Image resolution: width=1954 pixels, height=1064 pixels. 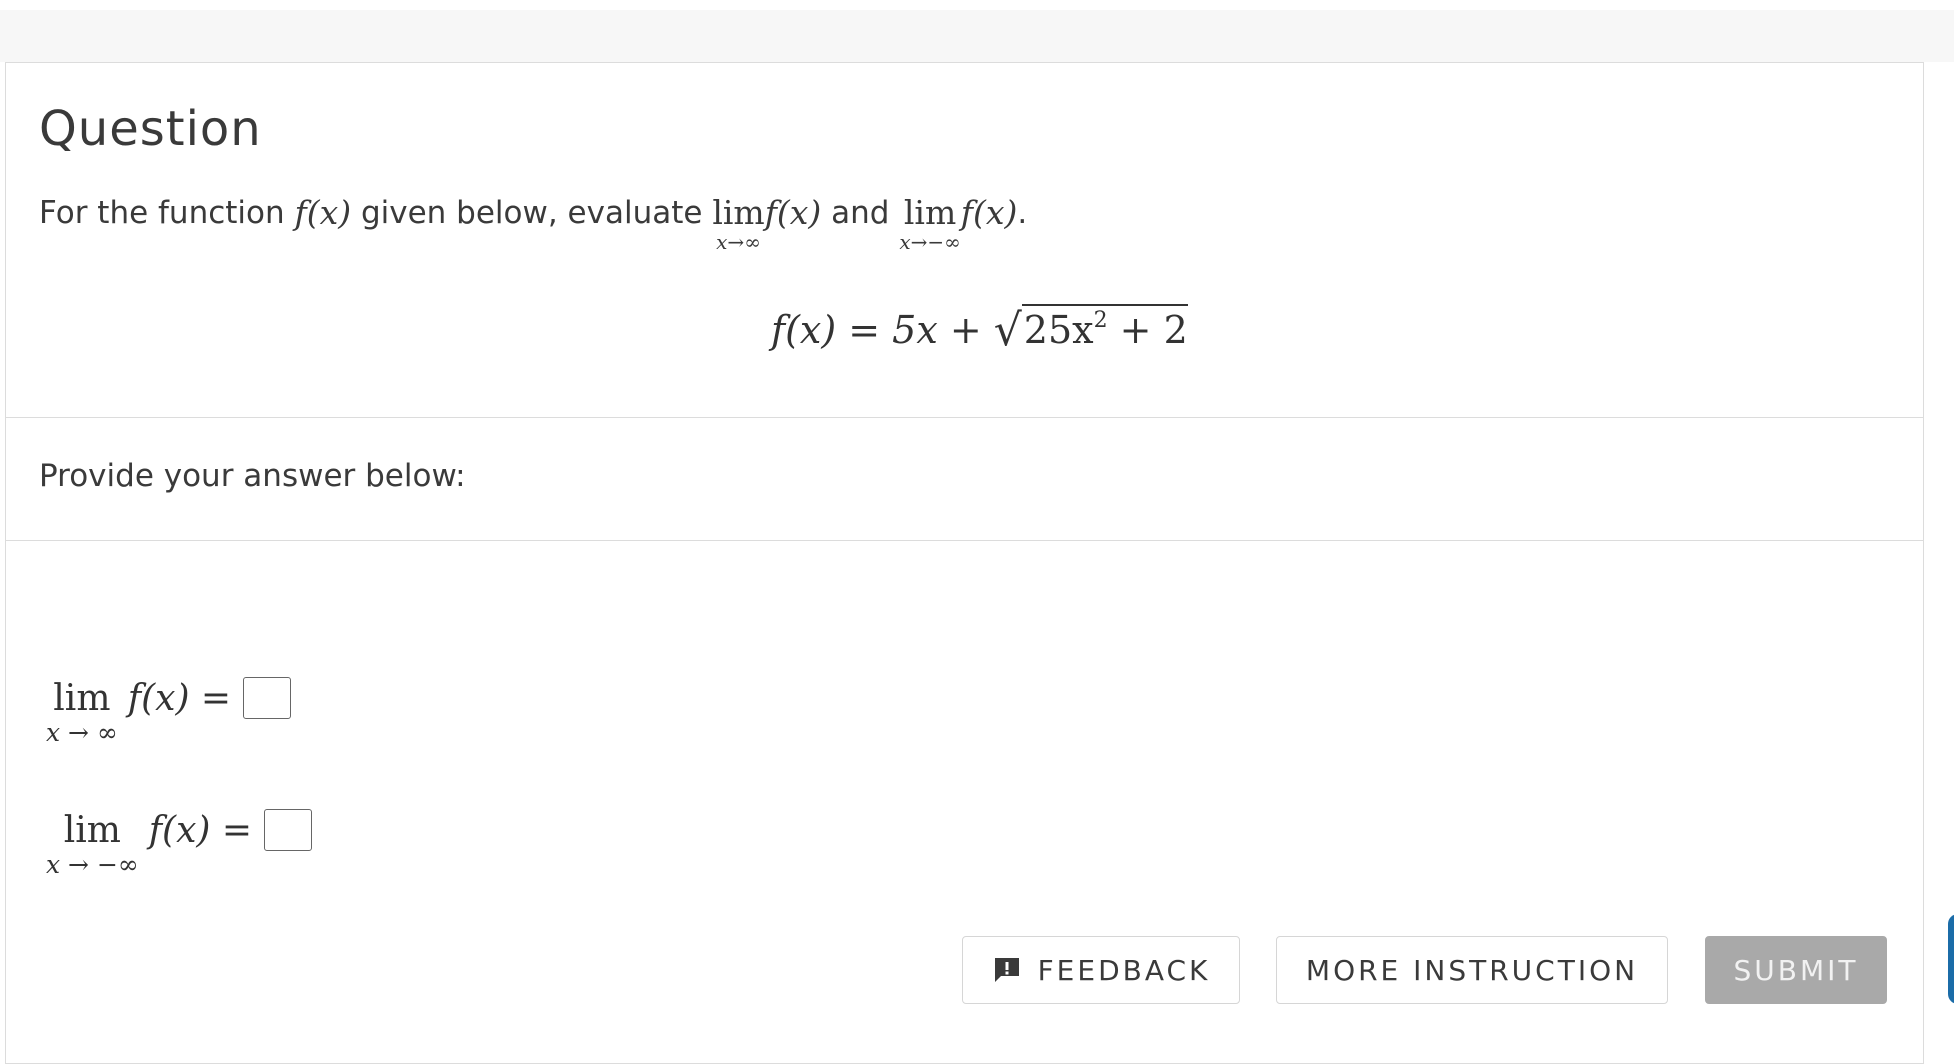 What do you see at coordinates (532, 213) in the screenshot?
I see `prompt-mid: given below, evaluate` at bounding box center [532, 213].